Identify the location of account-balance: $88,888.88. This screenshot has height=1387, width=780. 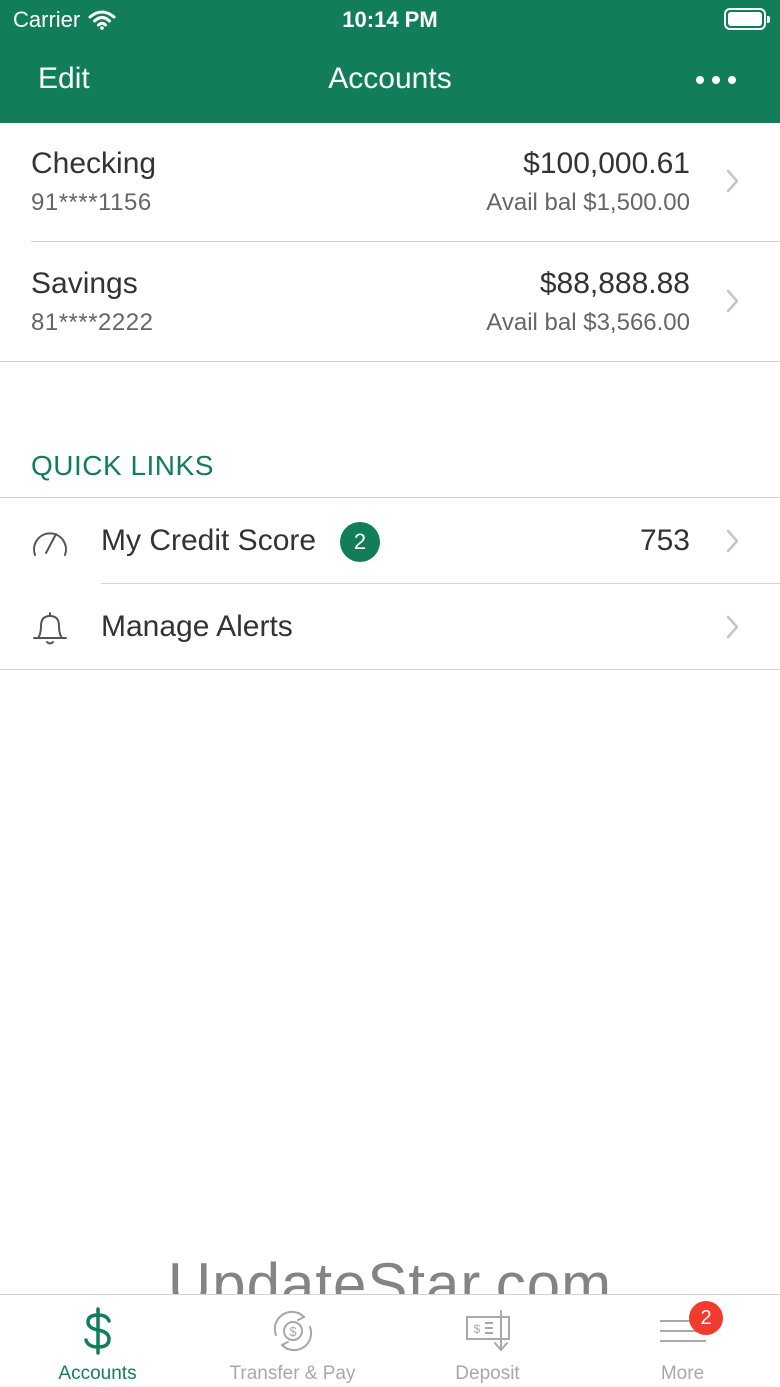
(614, 283).